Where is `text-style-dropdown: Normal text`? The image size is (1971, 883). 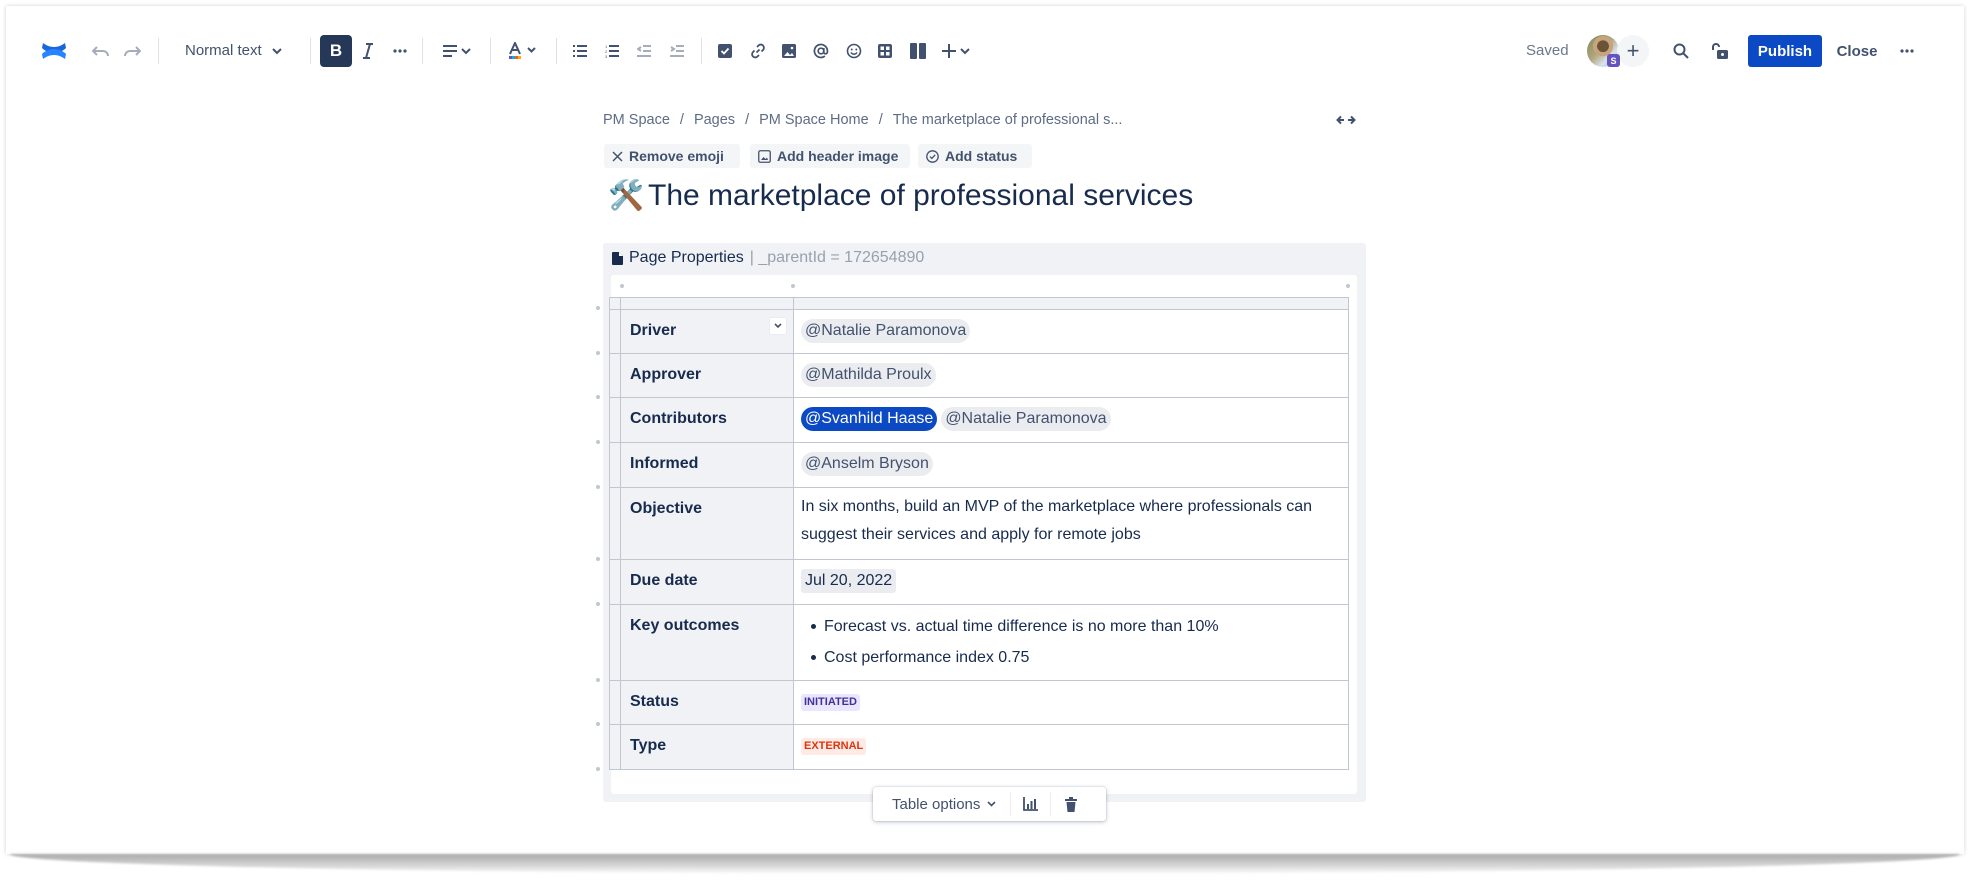 text-style-dropdown: Normal text is located at coordinates (223, 51).